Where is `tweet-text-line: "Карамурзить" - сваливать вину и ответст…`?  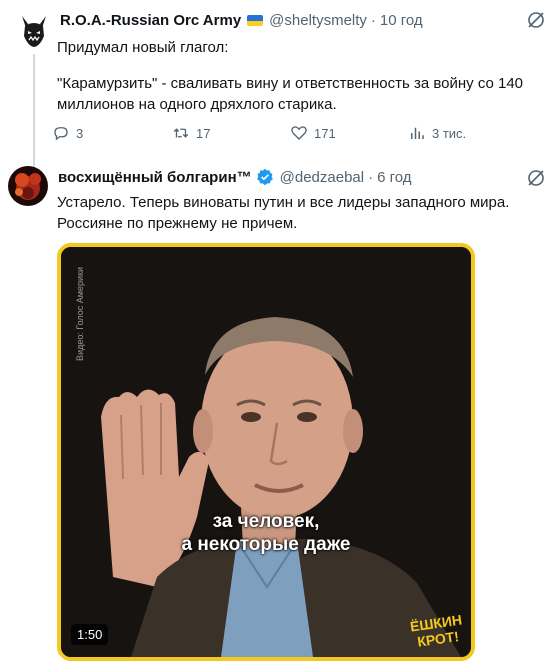
tweet-text-line: "Карамурзить" - сваливать вину и ответст… is located at coordinates (290, 83).